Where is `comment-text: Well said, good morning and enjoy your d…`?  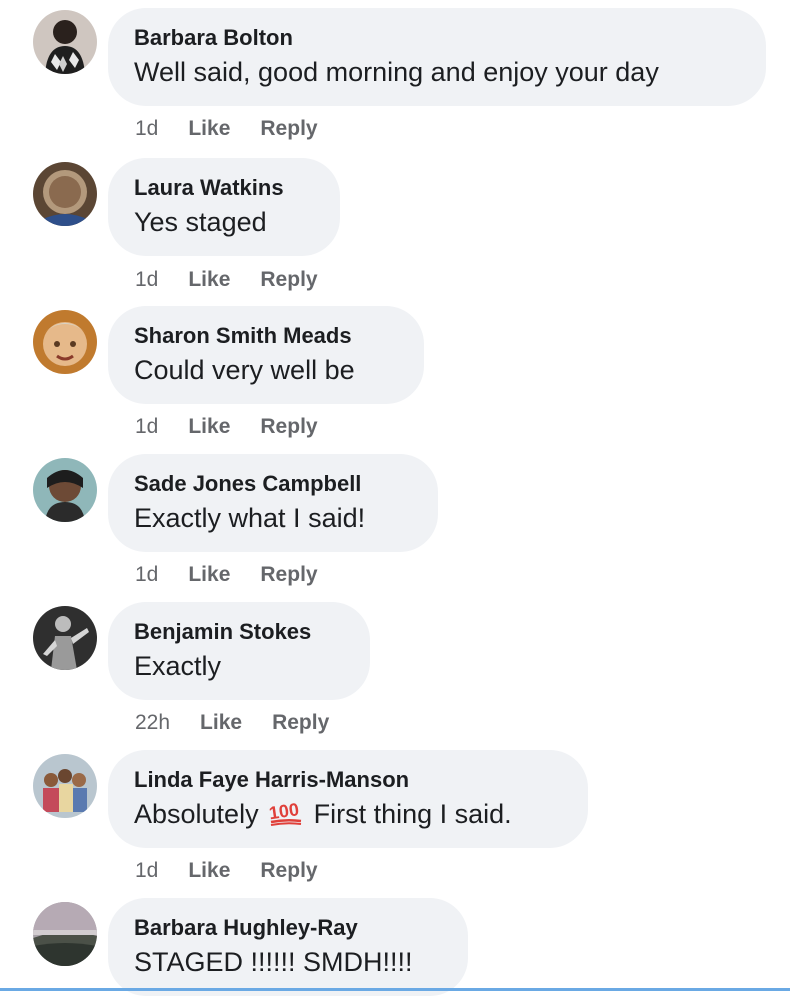 comment-text: Well said, good morning and enjoy your d… is located at coordinates (396, 72).